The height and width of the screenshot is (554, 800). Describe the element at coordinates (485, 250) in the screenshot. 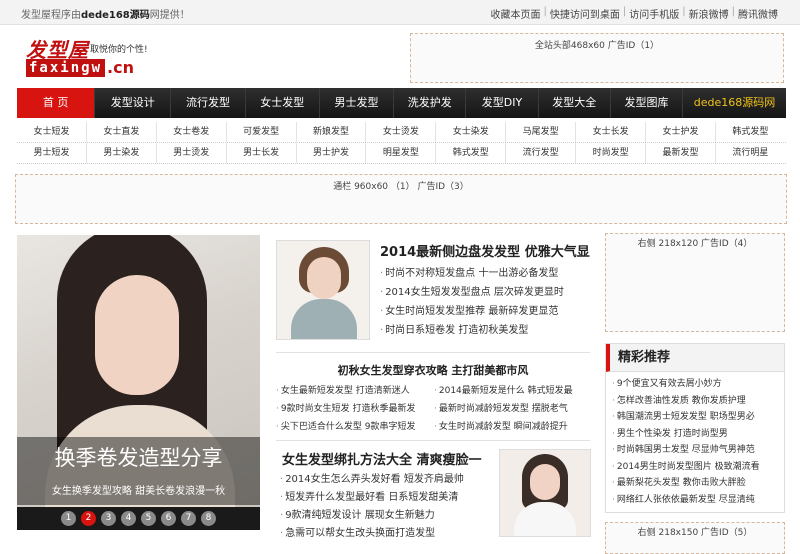

I see `article-title: 2014最新侧边盘发发型 优雅大气显` at that location.